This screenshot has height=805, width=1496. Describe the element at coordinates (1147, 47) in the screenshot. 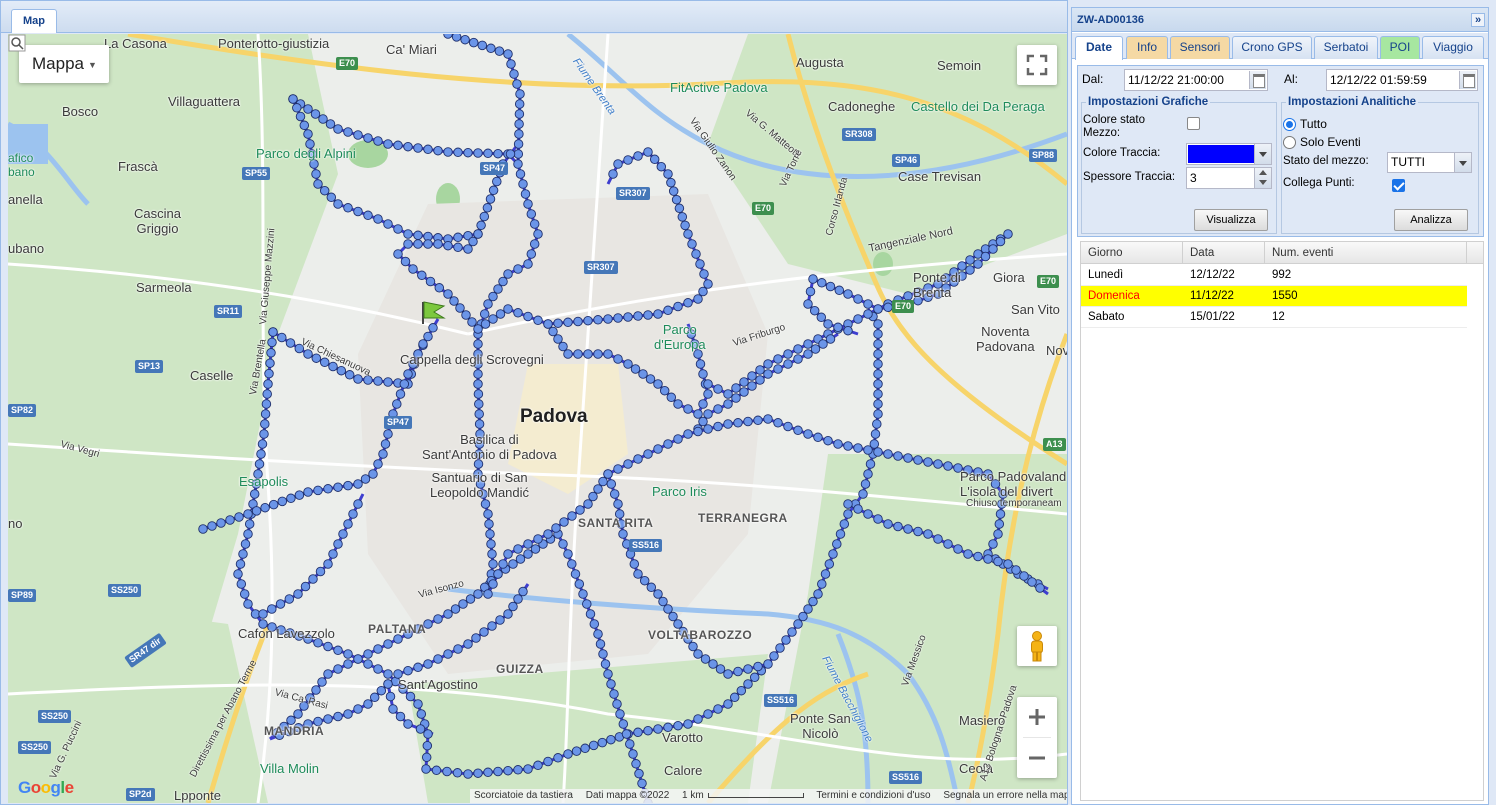

I see `tab-info: Info` at that location.